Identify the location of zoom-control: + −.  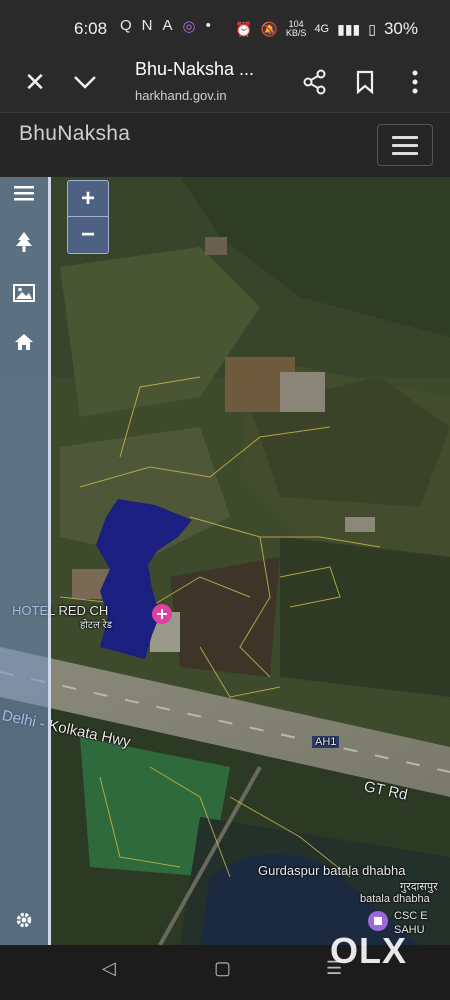
(88, 217).